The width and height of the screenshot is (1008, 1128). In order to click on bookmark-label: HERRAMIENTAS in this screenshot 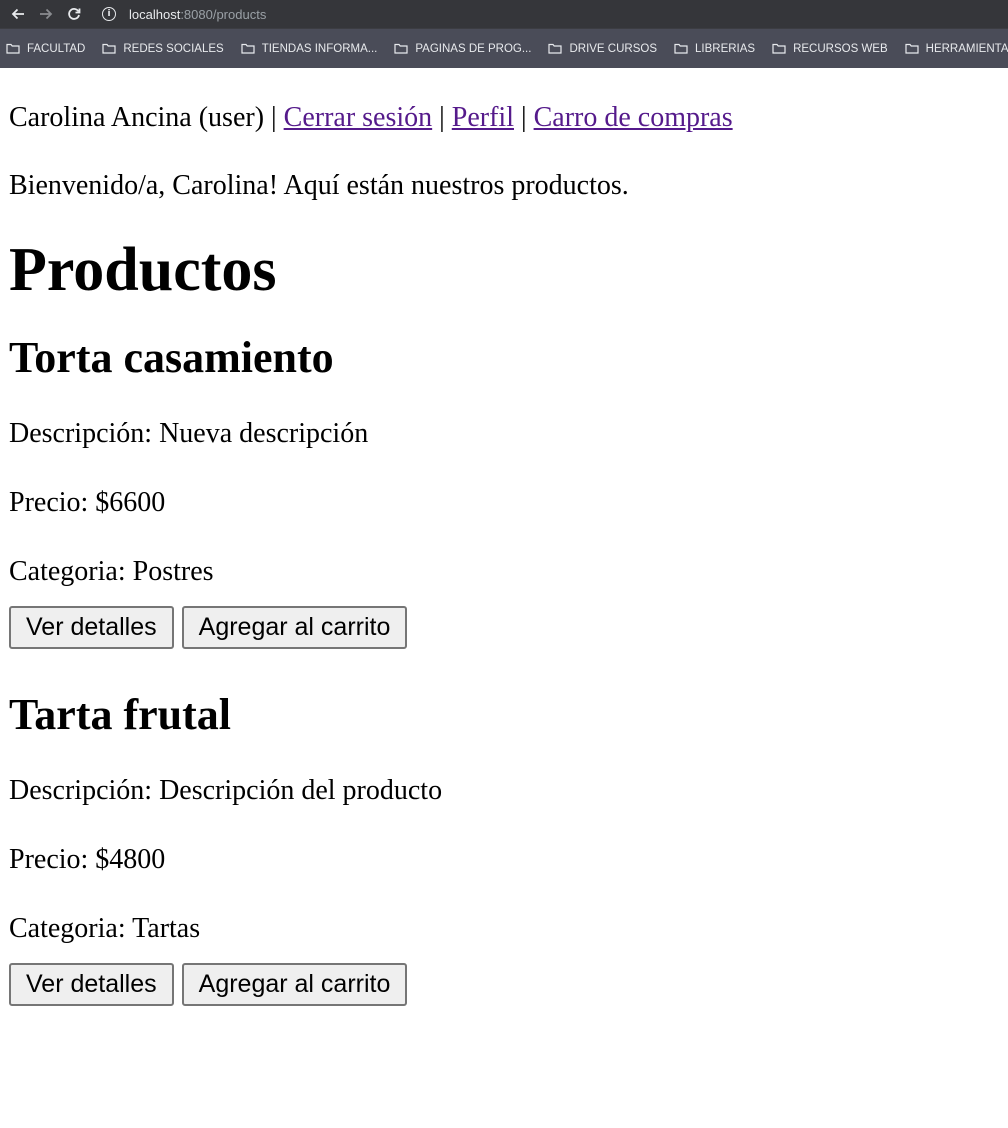, I will do `click(966, 48)`.